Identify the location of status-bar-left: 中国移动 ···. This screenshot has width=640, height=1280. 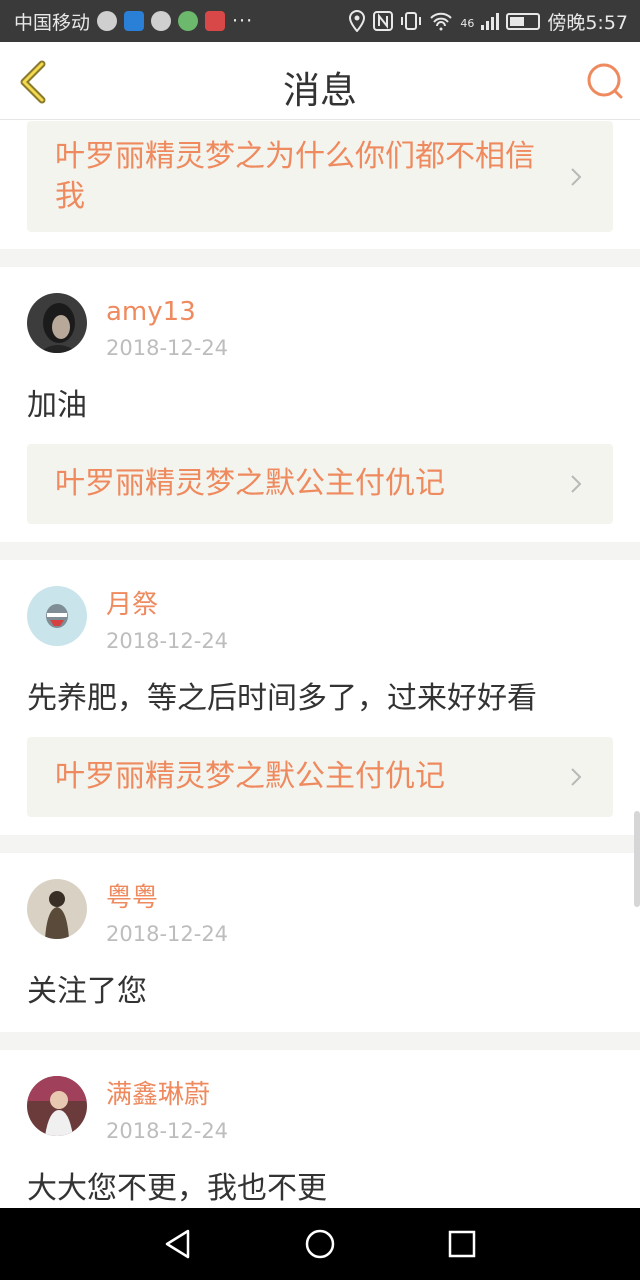
(133, 21).